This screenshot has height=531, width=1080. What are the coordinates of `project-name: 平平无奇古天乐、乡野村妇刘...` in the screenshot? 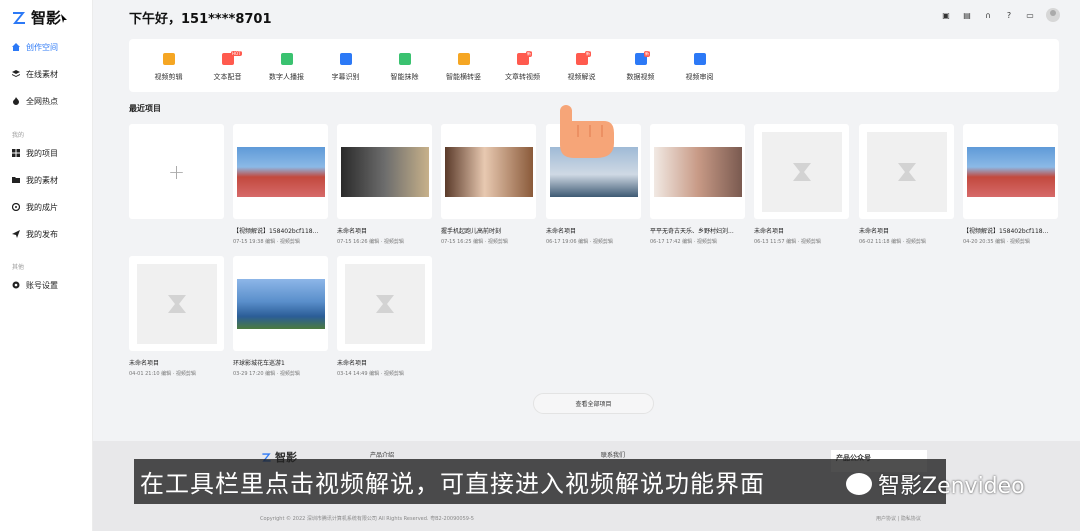 It's located at (692, 231).